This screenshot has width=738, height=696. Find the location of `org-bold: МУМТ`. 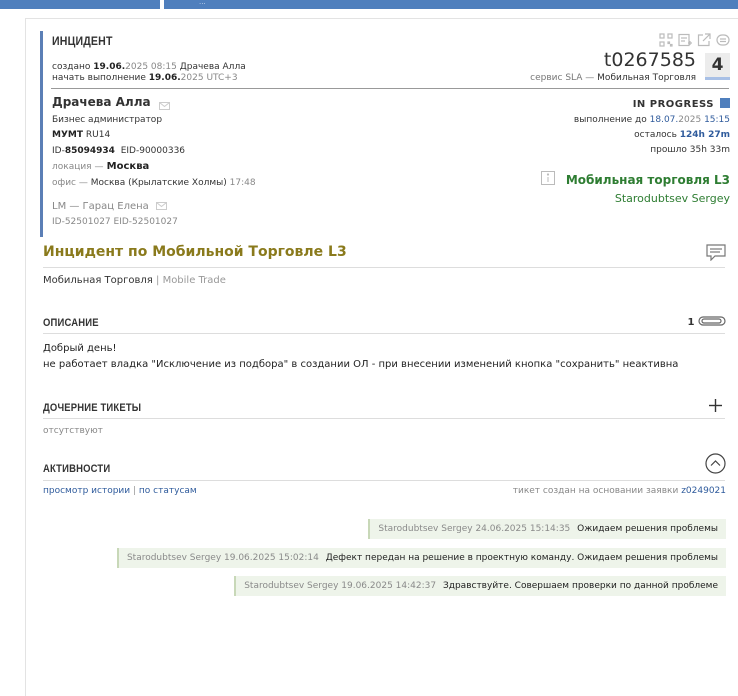

org-bold: МУМТ is located at coordinates (67, 135).